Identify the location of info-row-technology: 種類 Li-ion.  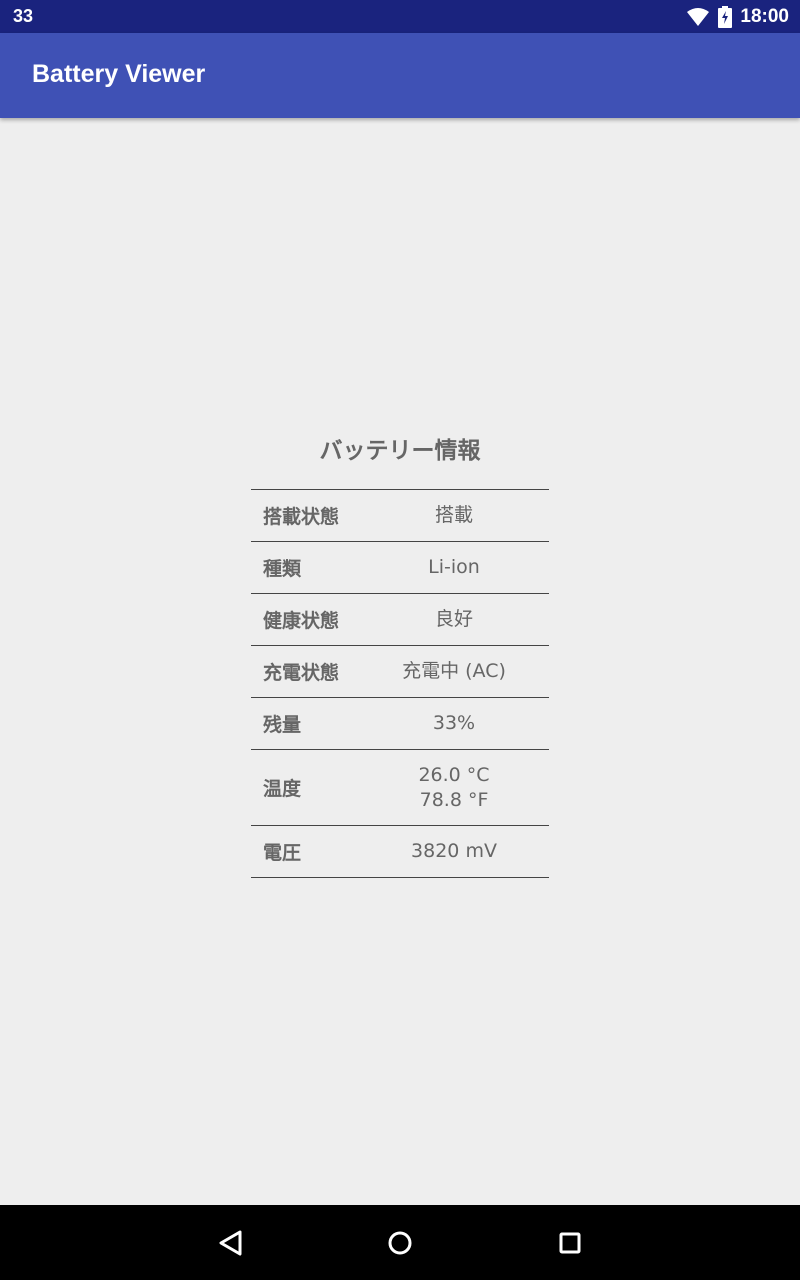
(400, 568).